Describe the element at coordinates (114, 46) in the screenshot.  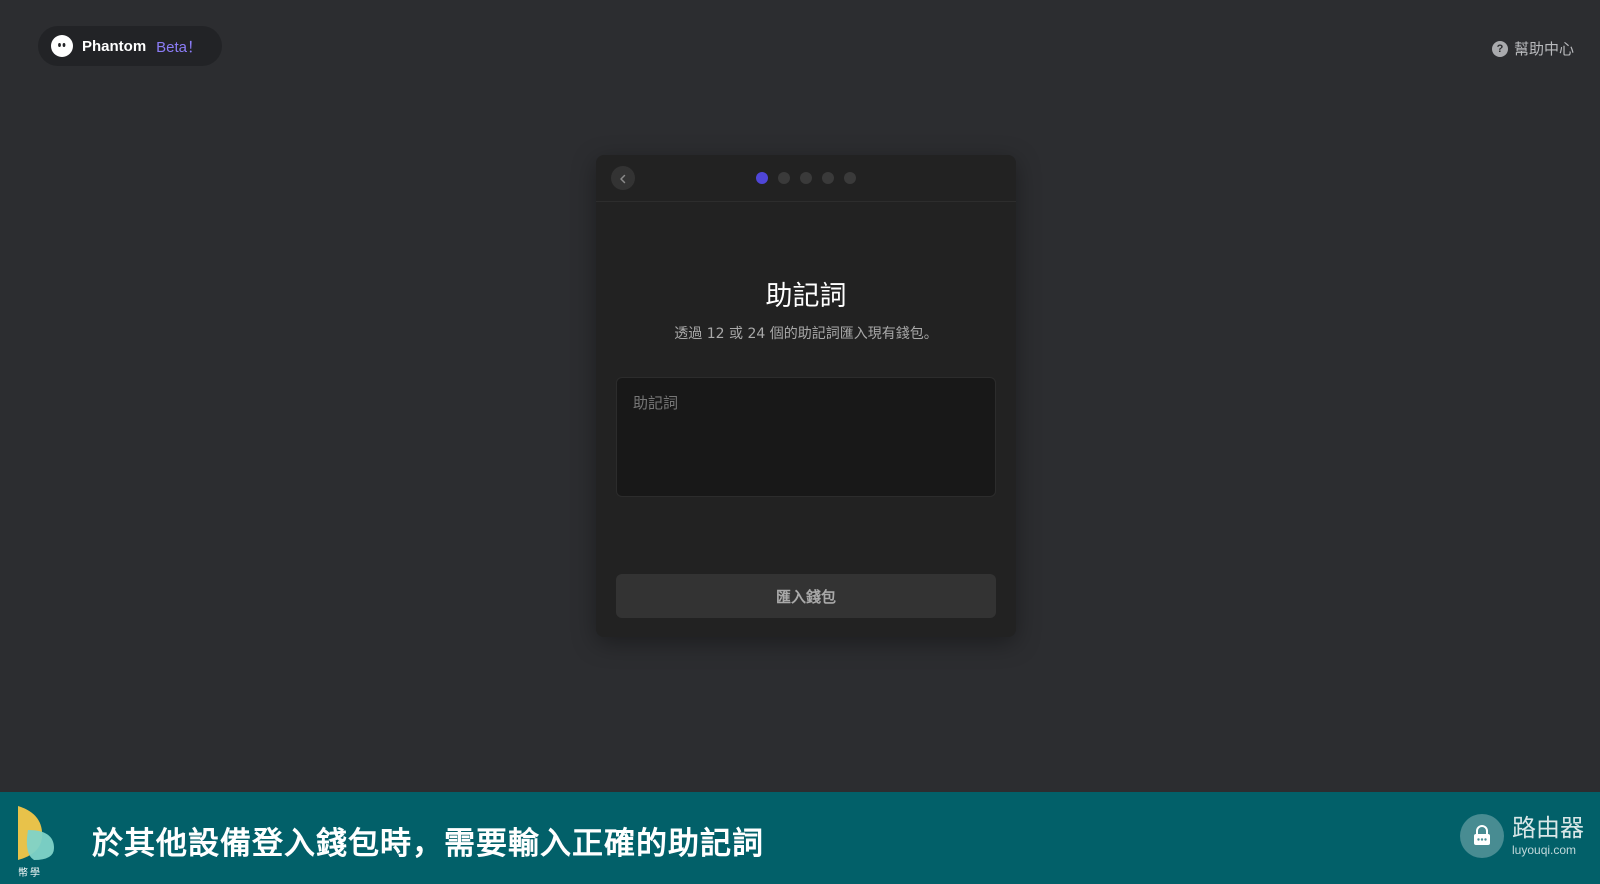
I see `app-name: Phantom` at that location.